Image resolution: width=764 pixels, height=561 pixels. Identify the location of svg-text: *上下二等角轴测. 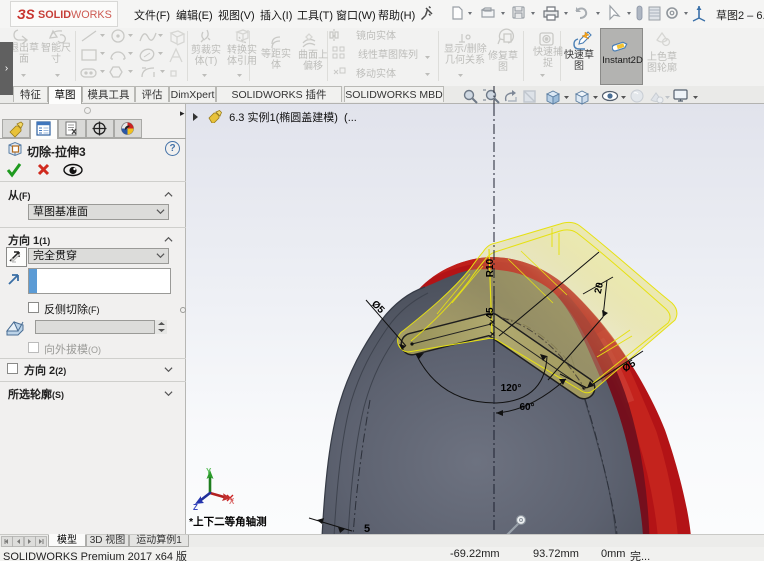
(228, 521).